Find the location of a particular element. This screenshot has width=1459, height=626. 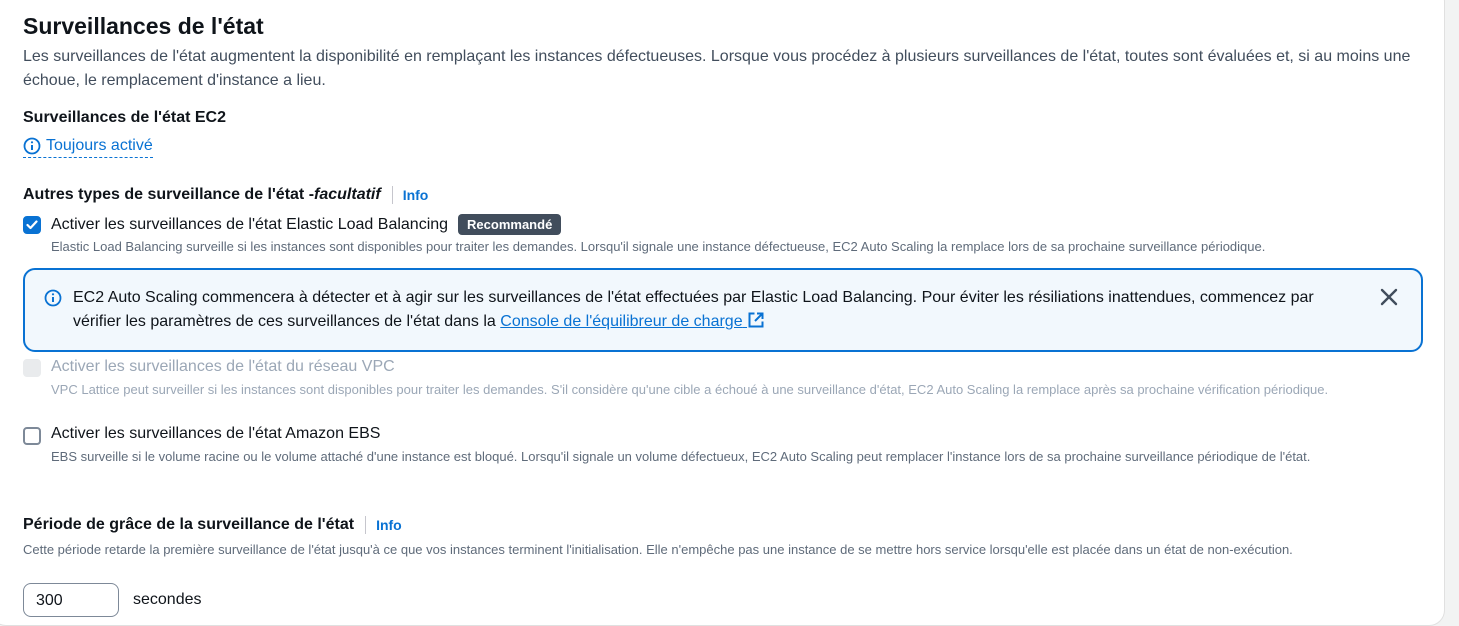

checkmark-icon is located at coordinates (32, 225).